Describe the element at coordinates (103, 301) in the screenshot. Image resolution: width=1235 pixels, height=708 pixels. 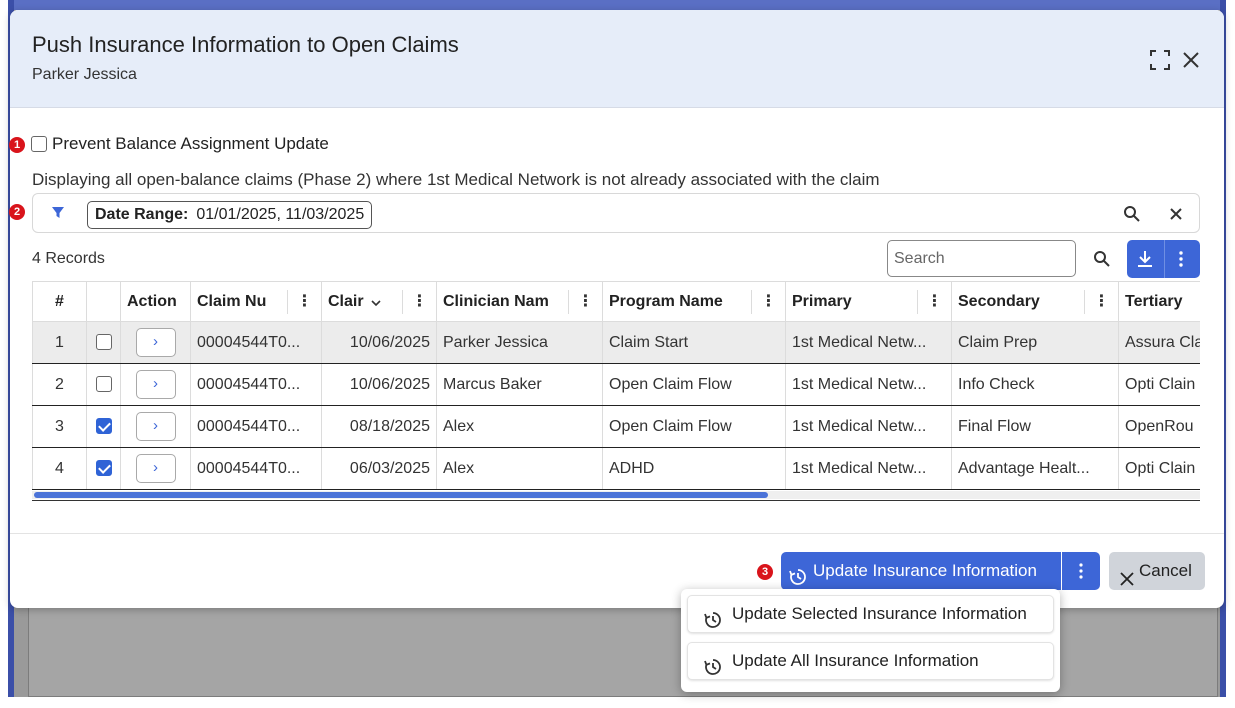
I see `col-header-select` at that location.